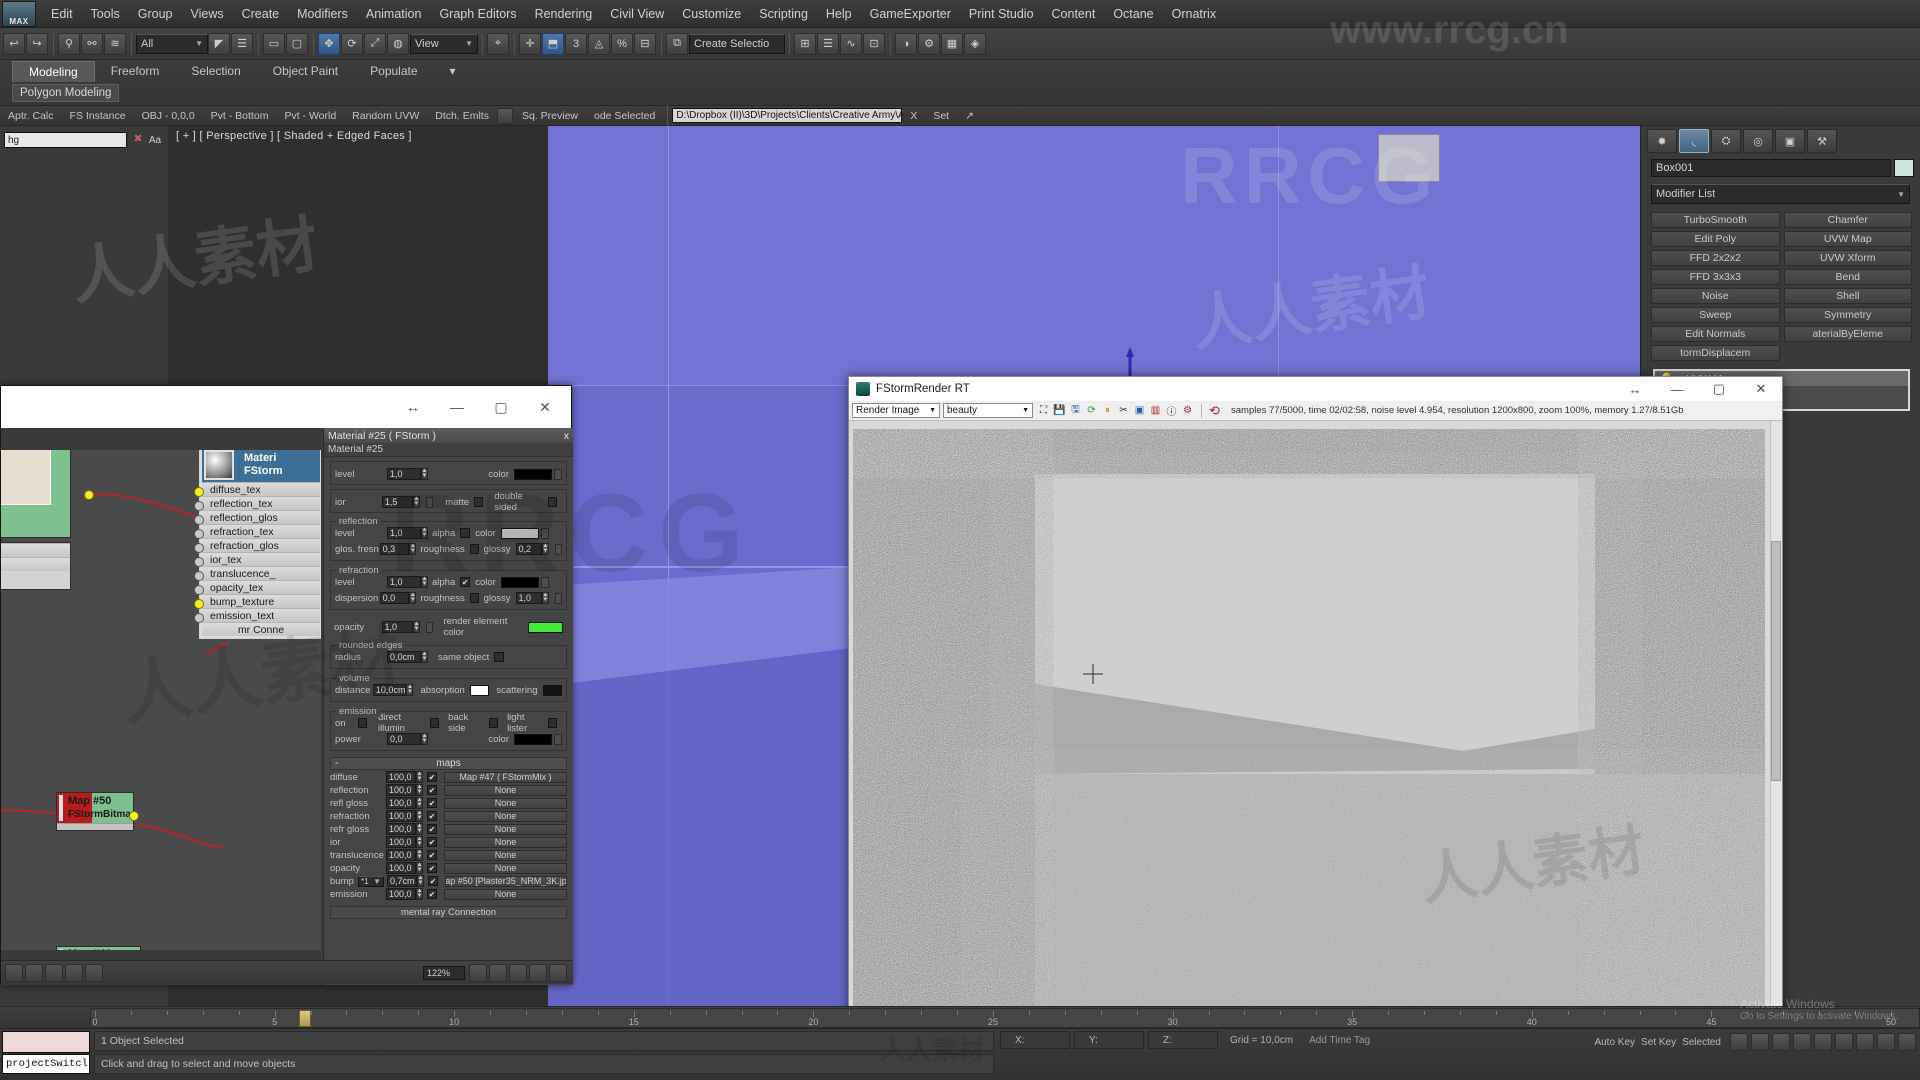 Image resolution: width=1920 pixels, height=1080 pixels. What do you see at coordinates (199, 576) in the screenshot?
I see `input-socket-translucence_` at bounding box center [199, 576].